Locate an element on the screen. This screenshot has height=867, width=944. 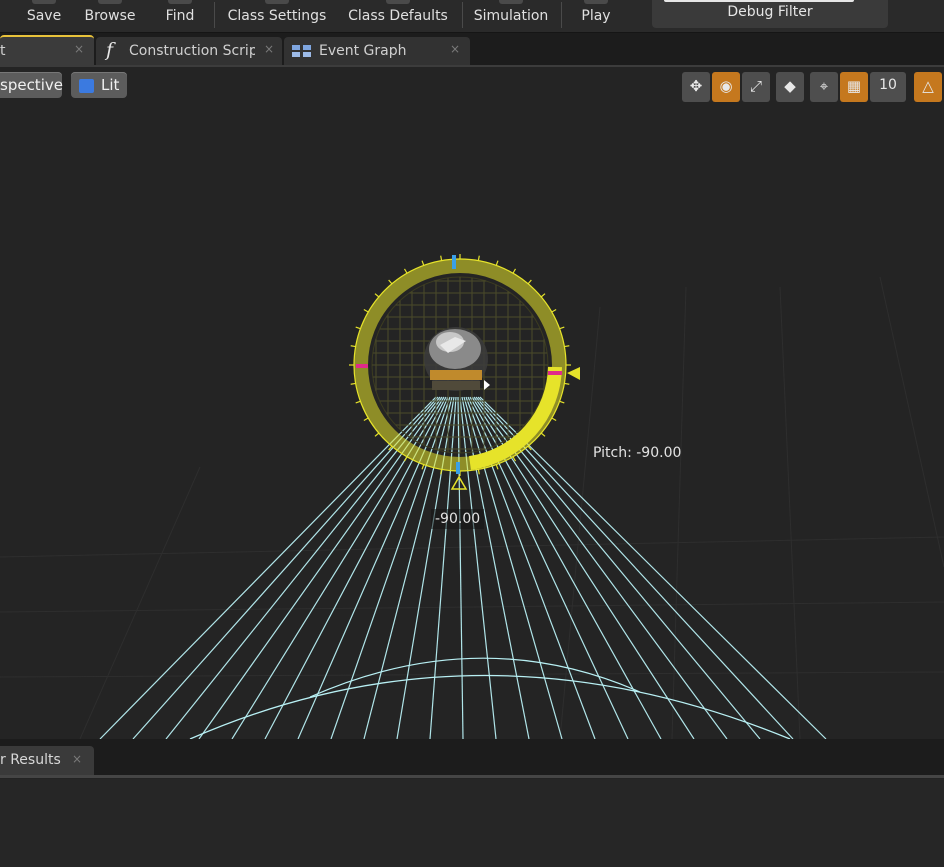
browse-button: Browse is located at coordinates (110, 16).